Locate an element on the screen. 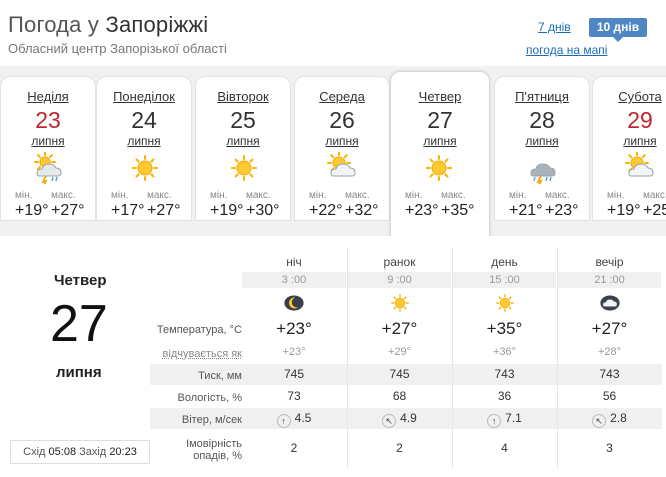 This screenshot has height=477, width=666. min-temp: +23° is located at coordinates (422, 210).